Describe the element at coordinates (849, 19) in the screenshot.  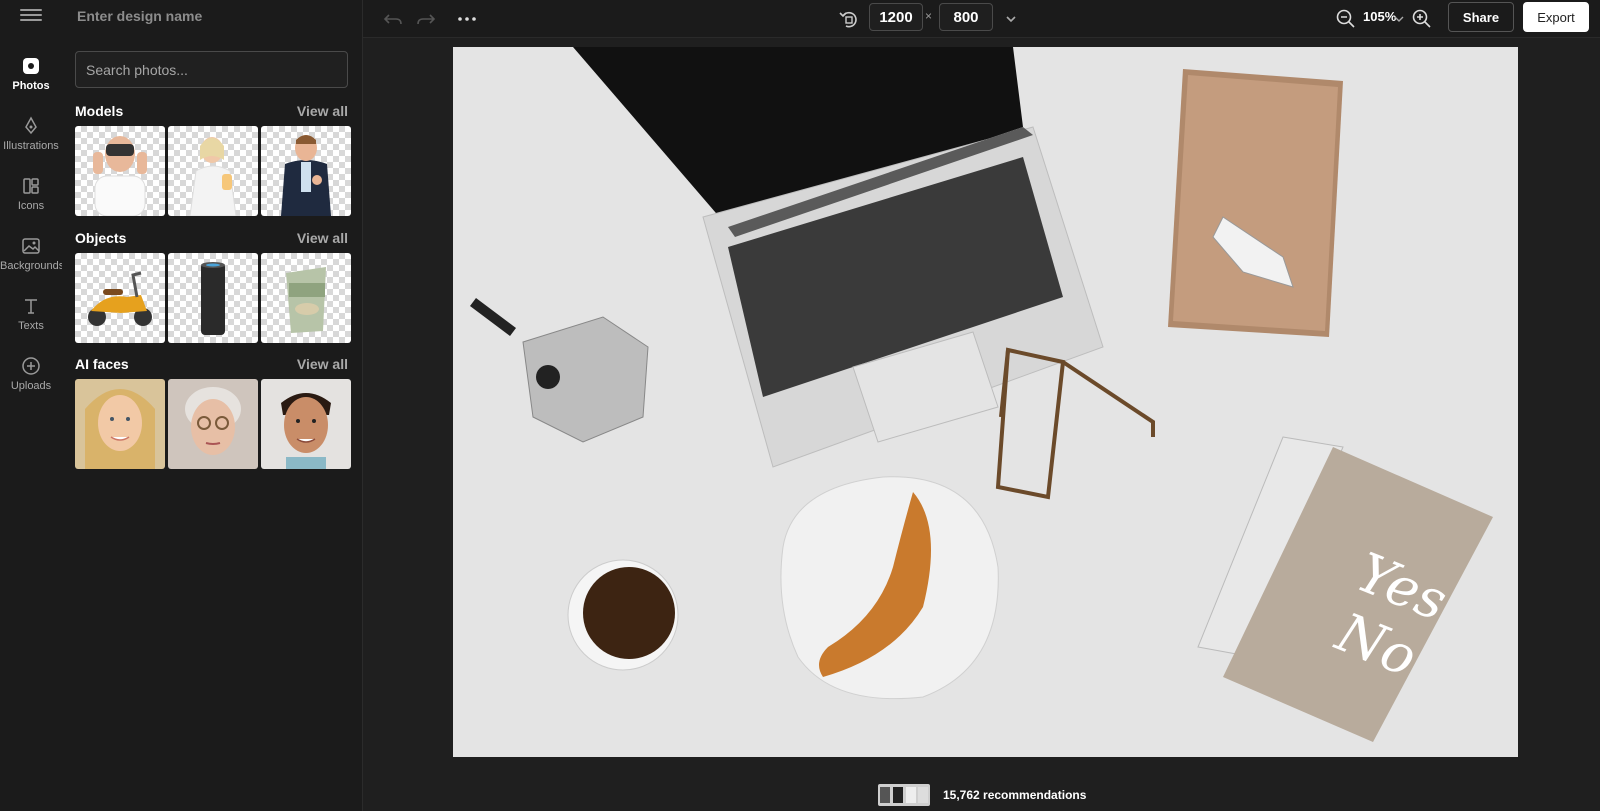
I see `resize-rotate-icon` at that location.